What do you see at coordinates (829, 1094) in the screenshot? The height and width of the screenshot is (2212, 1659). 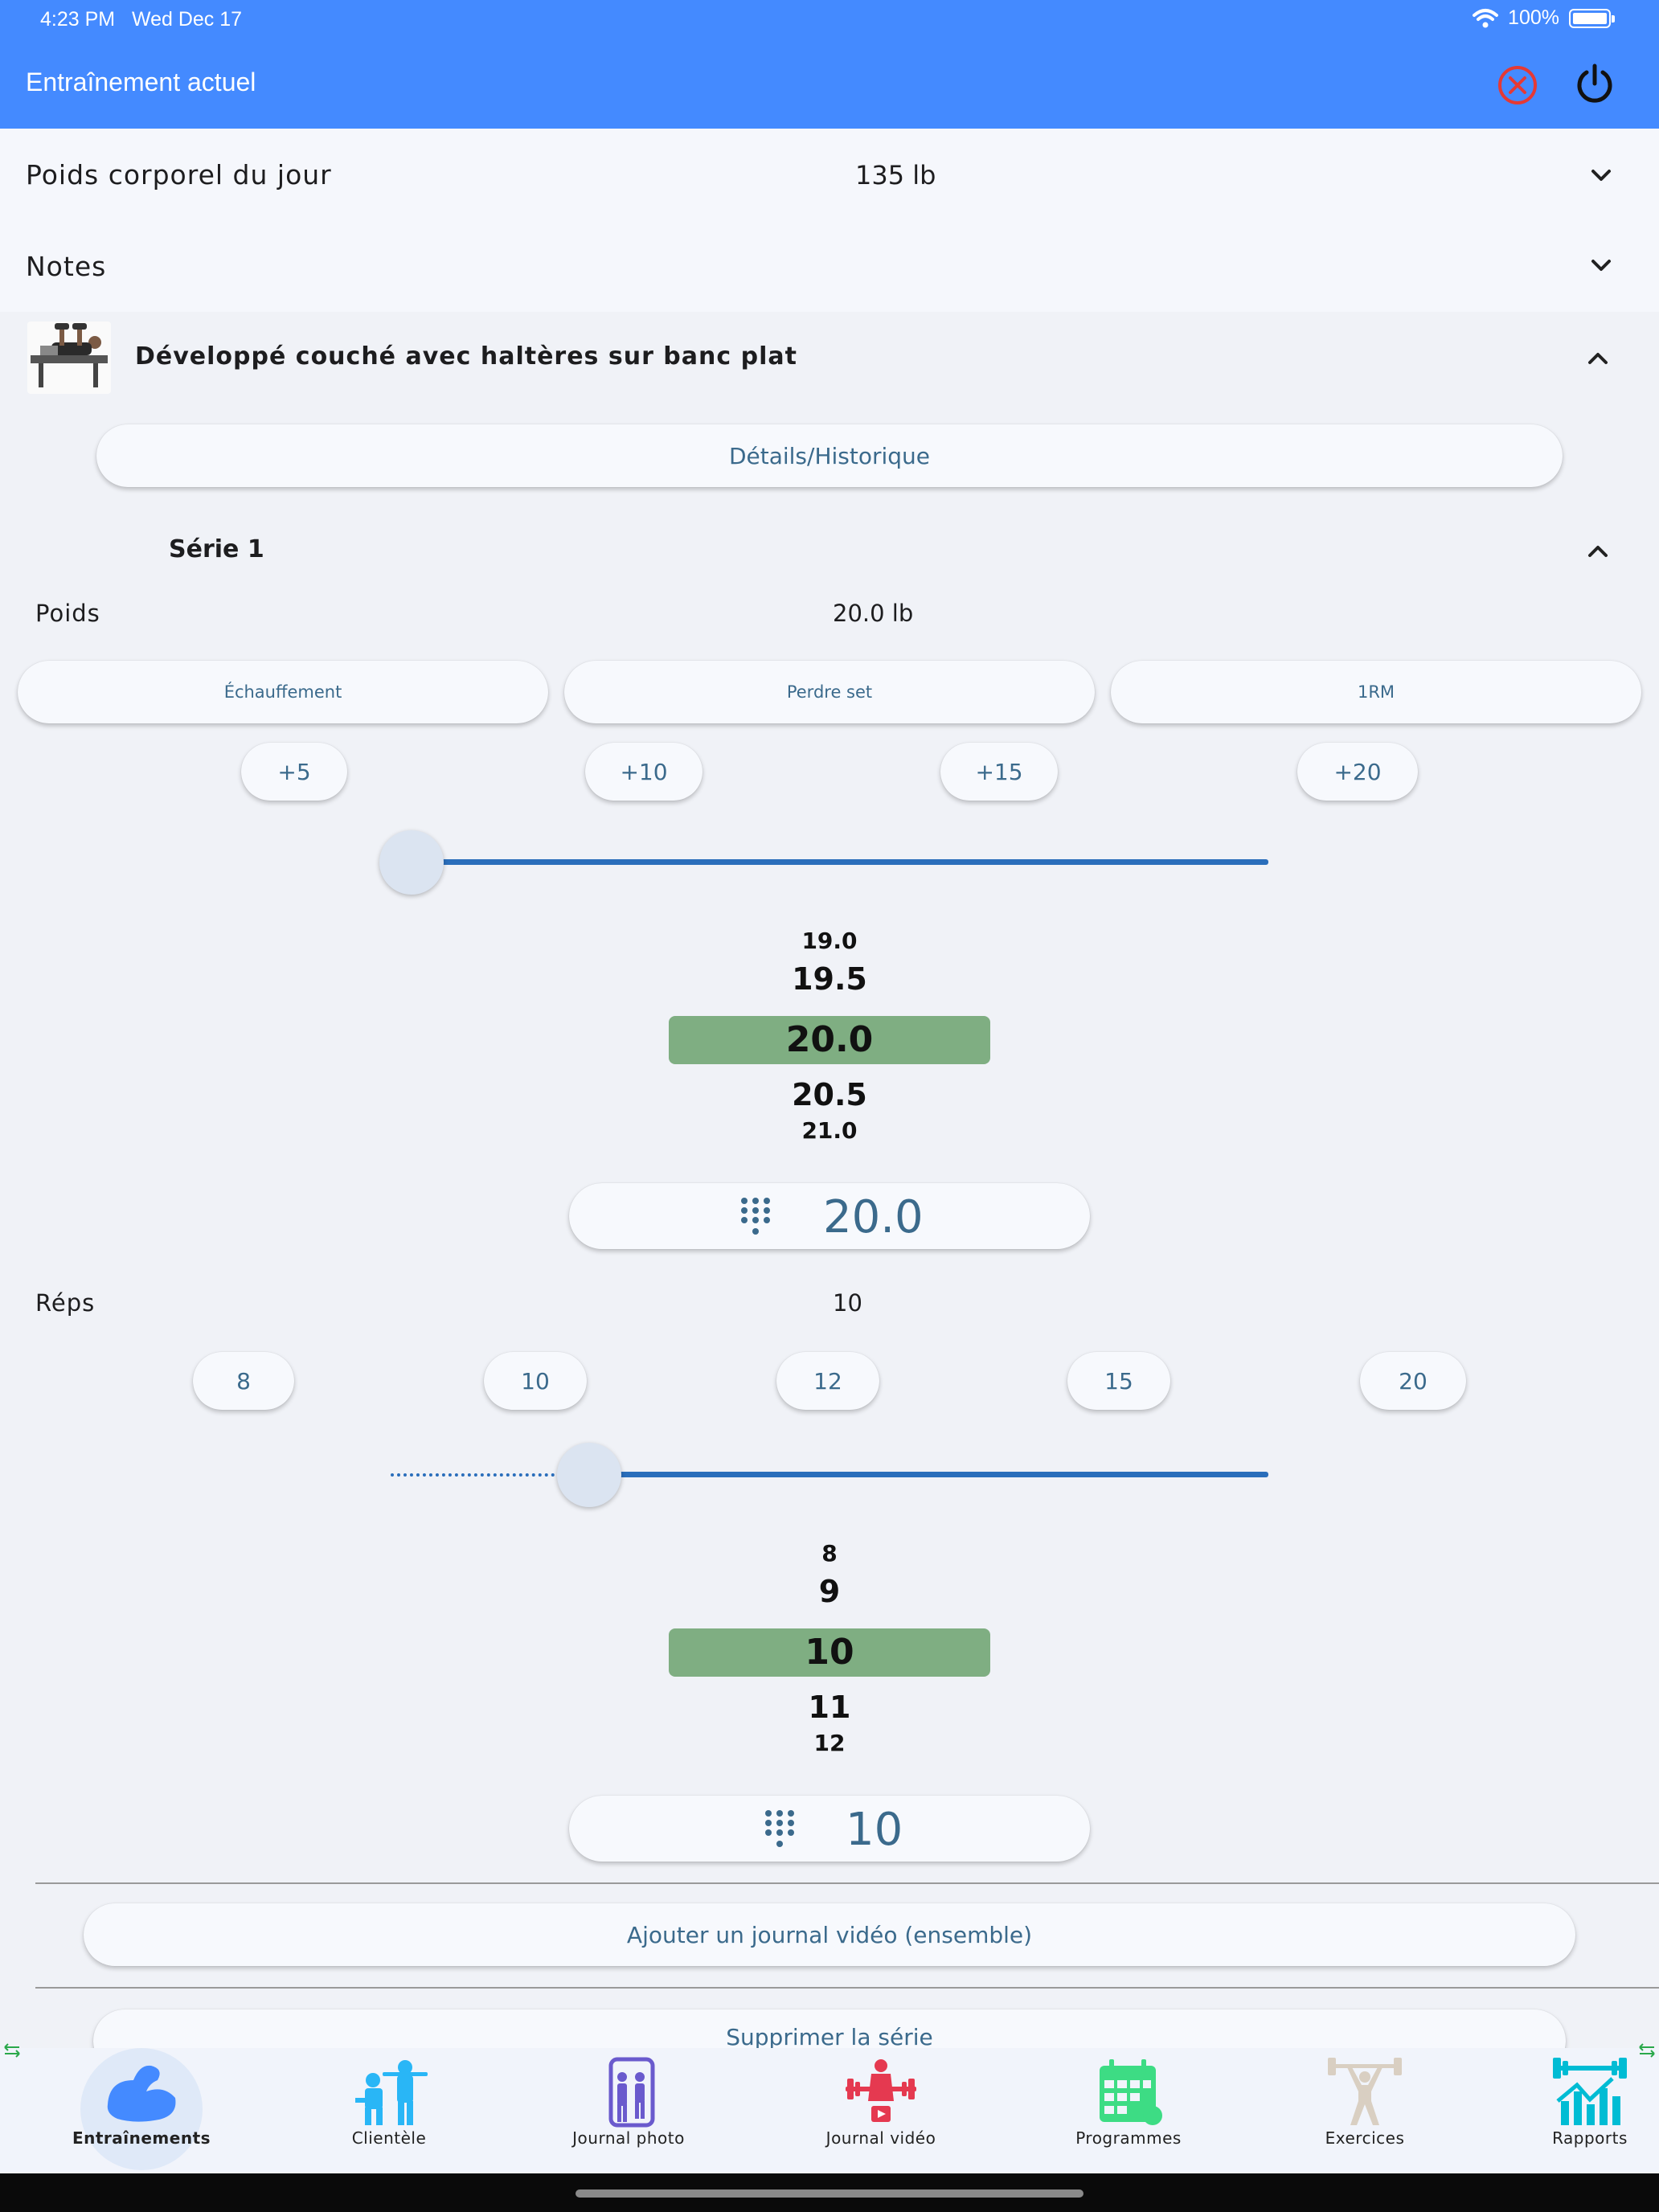 I see `weight-picker-item: 20.5` at bounding box center [829, 1094].